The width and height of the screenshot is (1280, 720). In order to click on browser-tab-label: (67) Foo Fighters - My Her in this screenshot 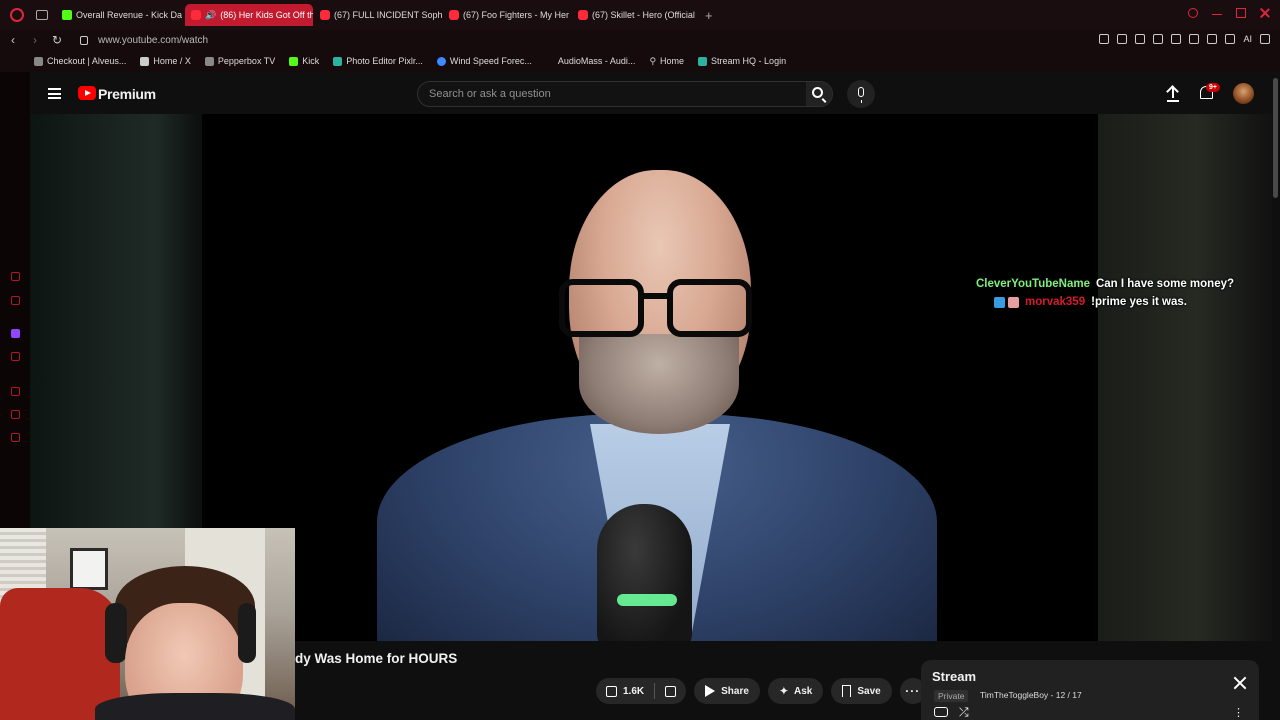, I will do `click(516, 15)`.